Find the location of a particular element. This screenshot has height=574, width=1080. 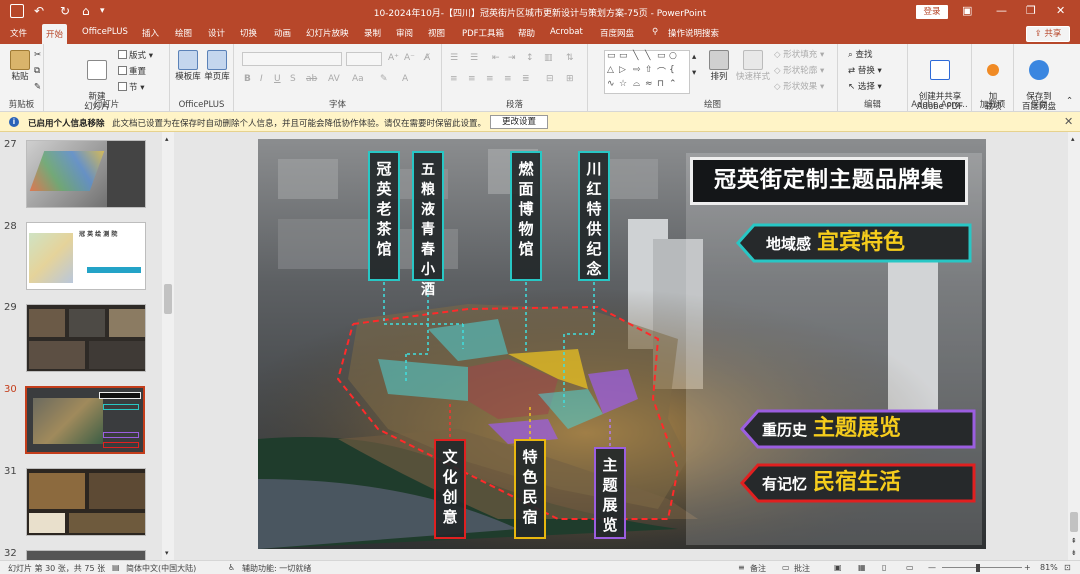

shapes-gallery: ▭ ▭ ╲ ╲ ▭ ○ △ ▷ ⇨ ⇧ ⌒ { ∿ ☆ ⌓ ≈ ⊓ ⌃ is located at coordinates (647, 72).